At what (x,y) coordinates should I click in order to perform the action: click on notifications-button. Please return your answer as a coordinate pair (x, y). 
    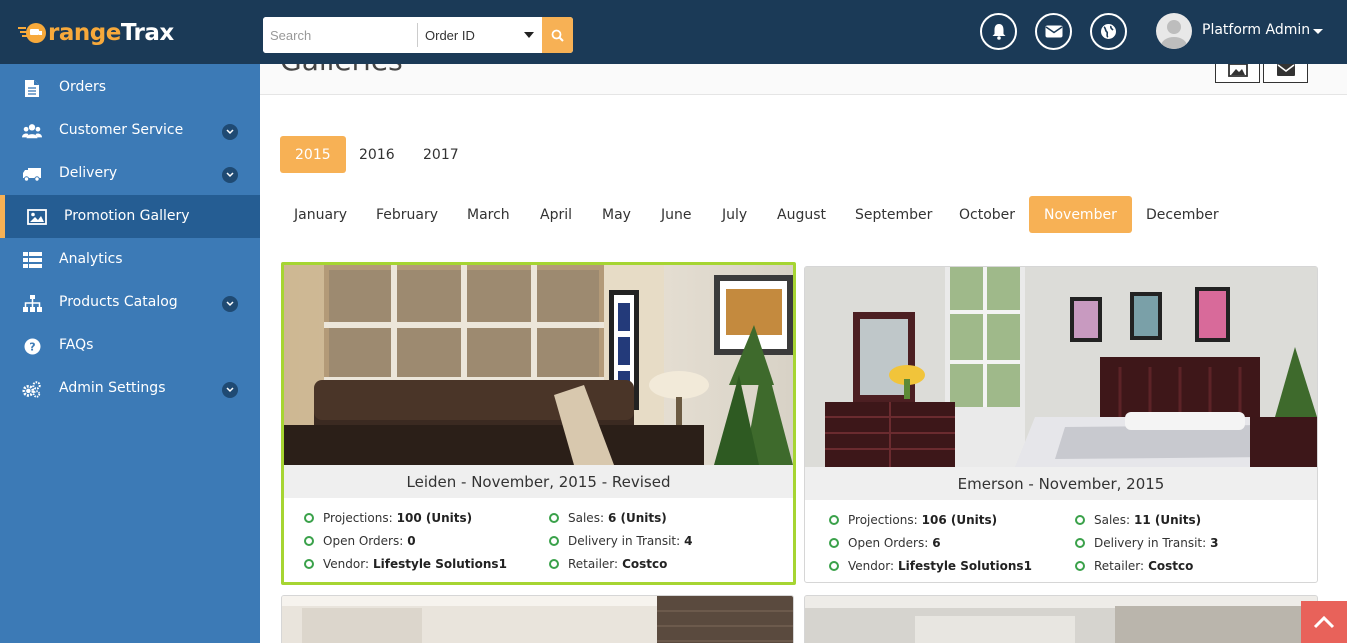
    Looking at the image, I should click on (998, 31).